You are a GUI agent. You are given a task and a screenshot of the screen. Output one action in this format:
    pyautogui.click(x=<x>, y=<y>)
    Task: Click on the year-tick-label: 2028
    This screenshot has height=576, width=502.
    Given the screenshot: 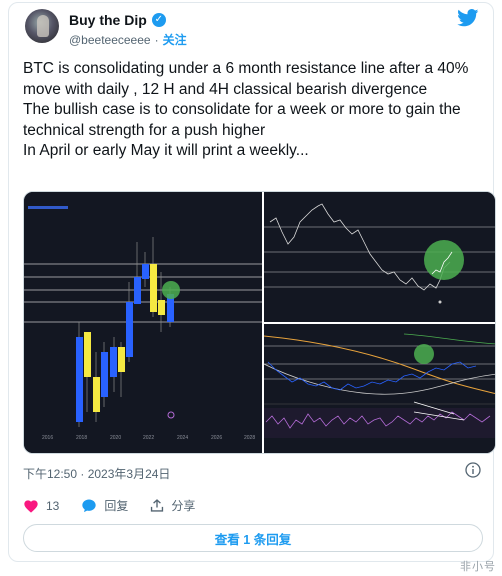 What is the action you would take?
    pyautogui.click(x=249, y=438)
    